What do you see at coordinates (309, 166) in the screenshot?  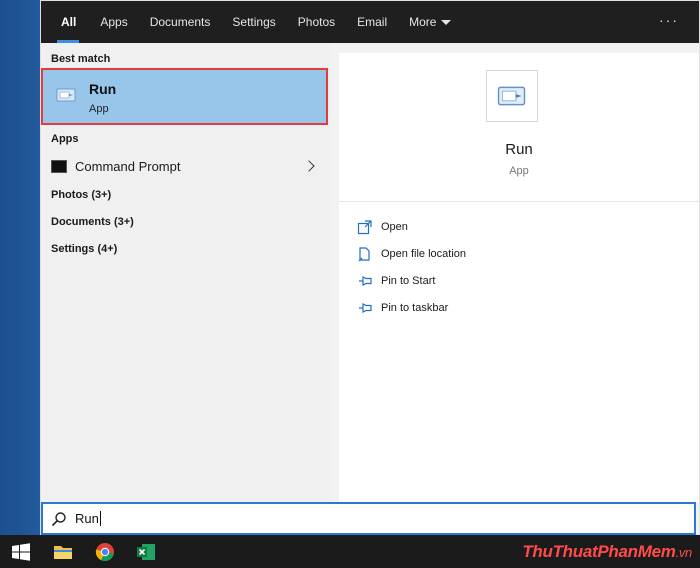 I see `chevron-right-icon` at bounding box center [309, 166].